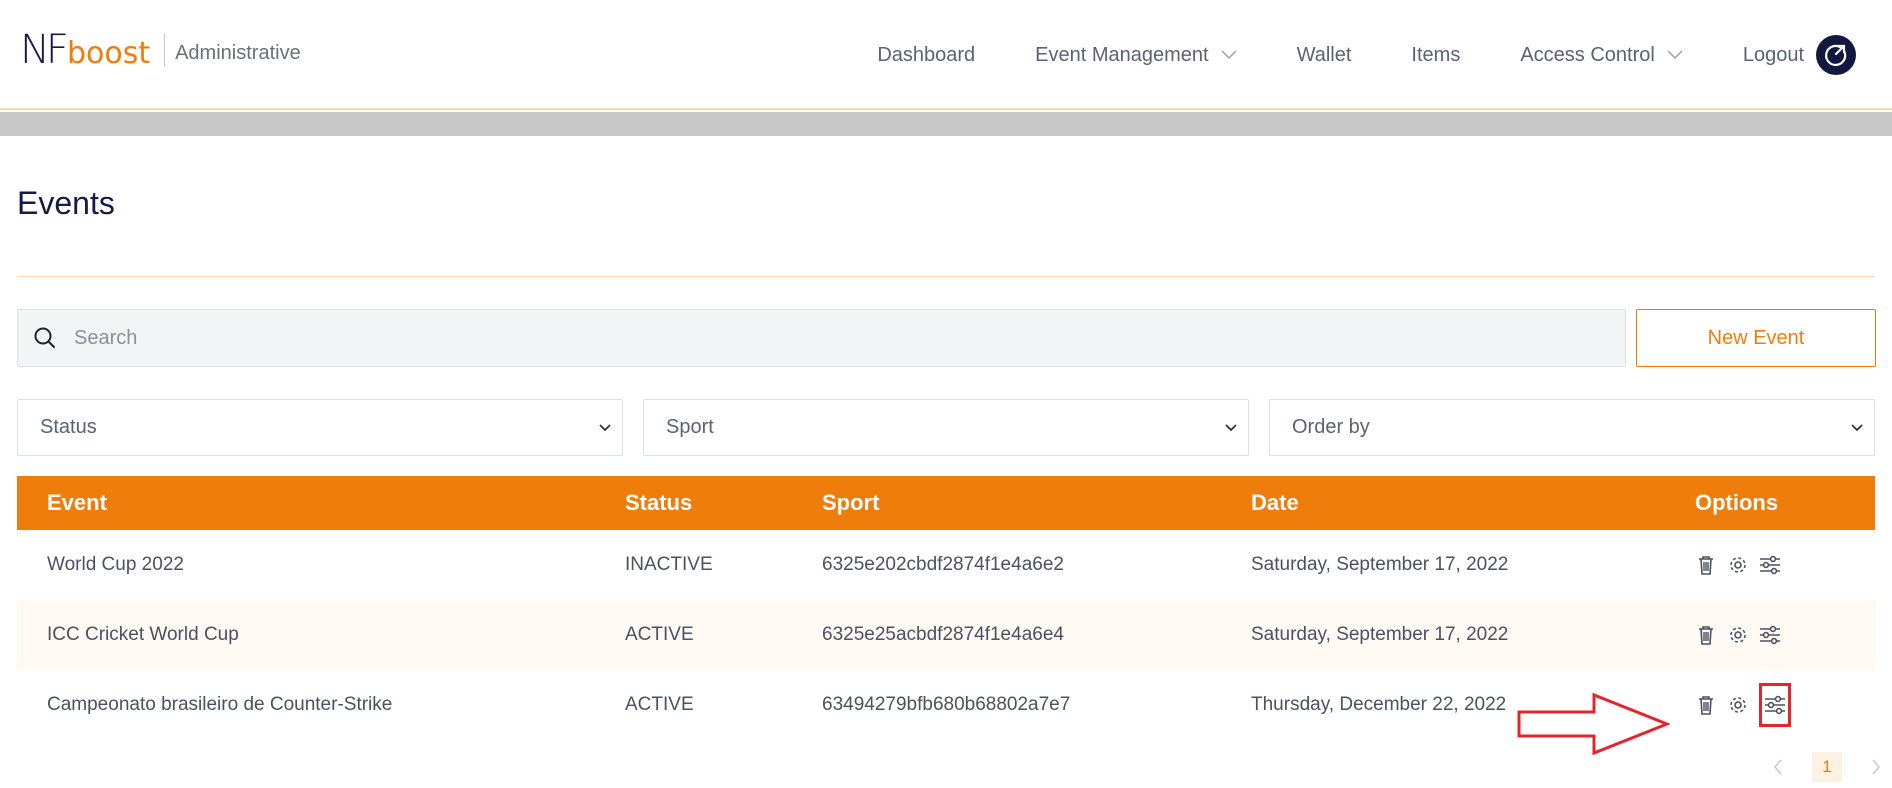  What do you see at coordinates (77, 503) in the screenshot?
I see `header-event: Event` at bounding box center [77, 503].